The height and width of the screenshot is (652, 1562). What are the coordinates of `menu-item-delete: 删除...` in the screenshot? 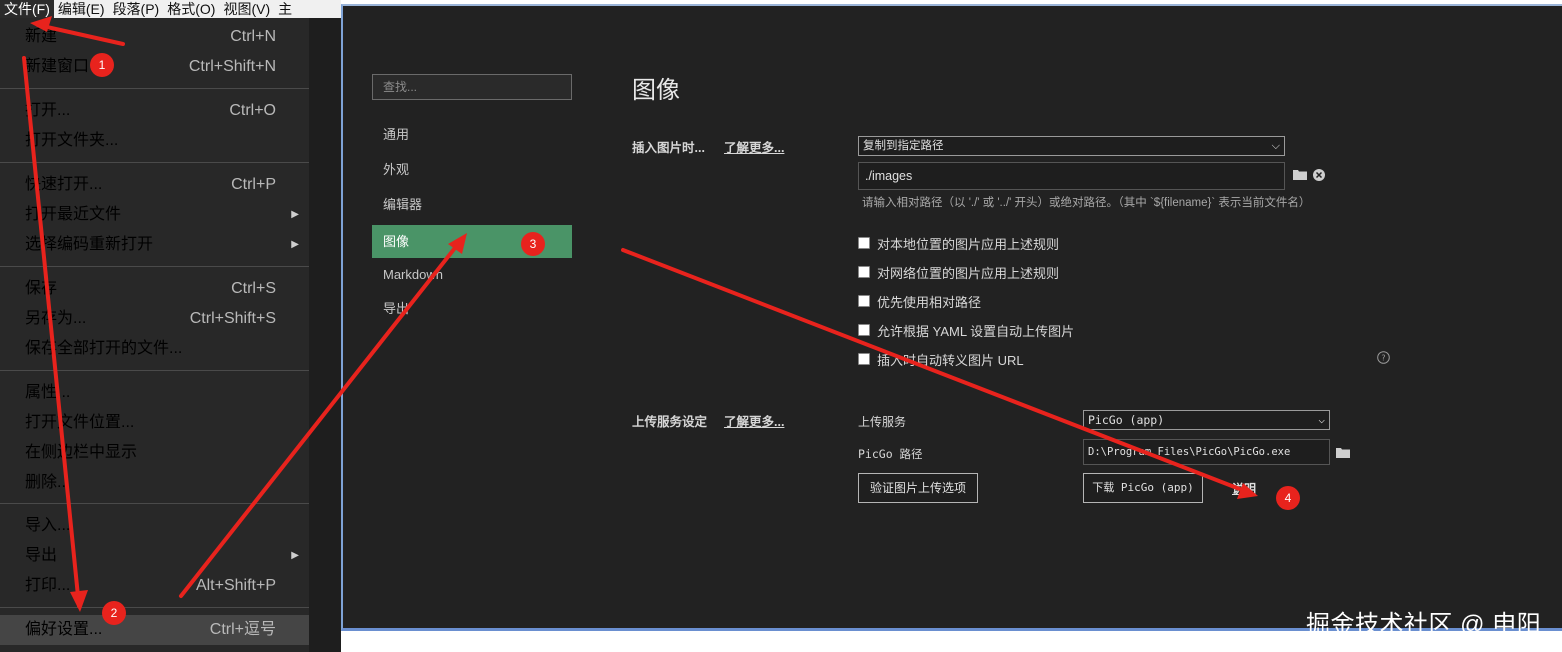 It's located at (154, 483).